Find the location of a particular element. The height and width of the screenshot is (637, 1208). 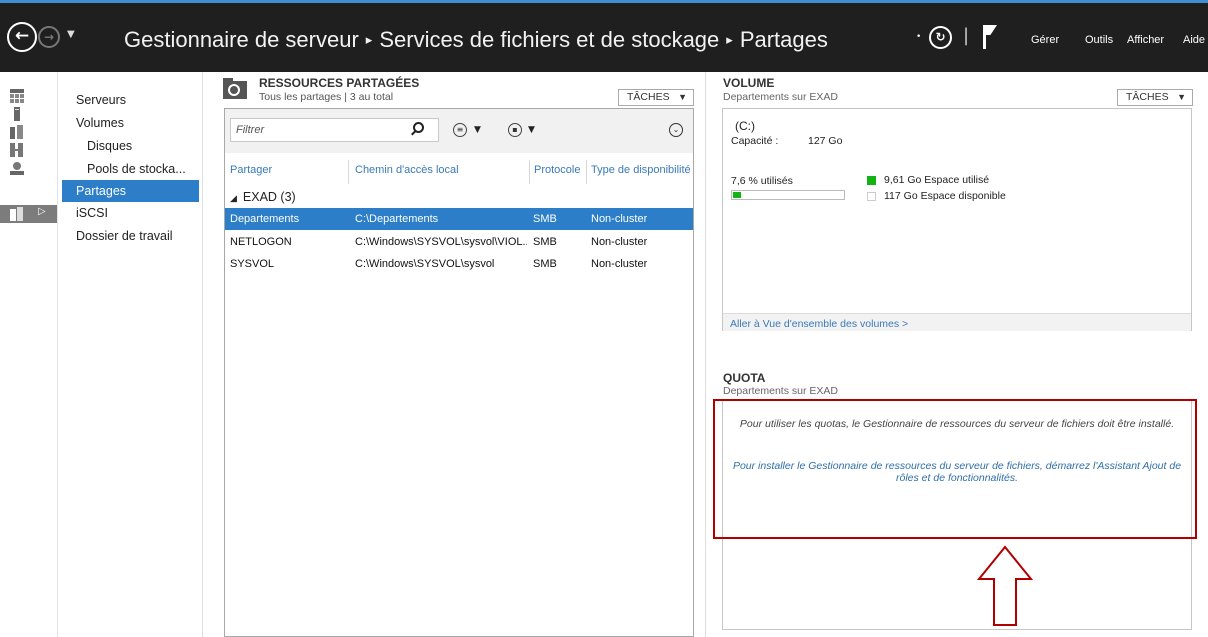

share-name: Departements is located at coordinates (265, 219).